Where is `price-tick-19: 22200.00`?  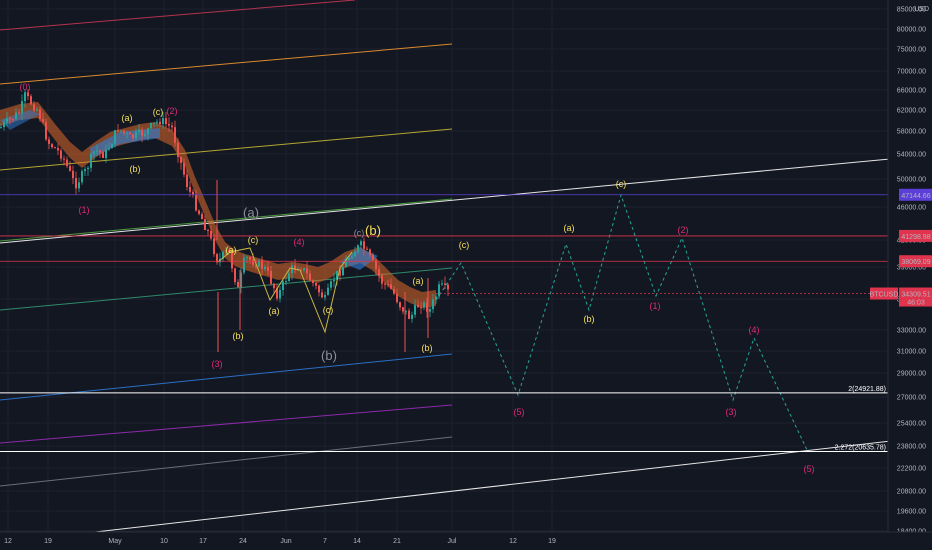
price-tick-19: 22200.00 is located at coordinates (911, 469).